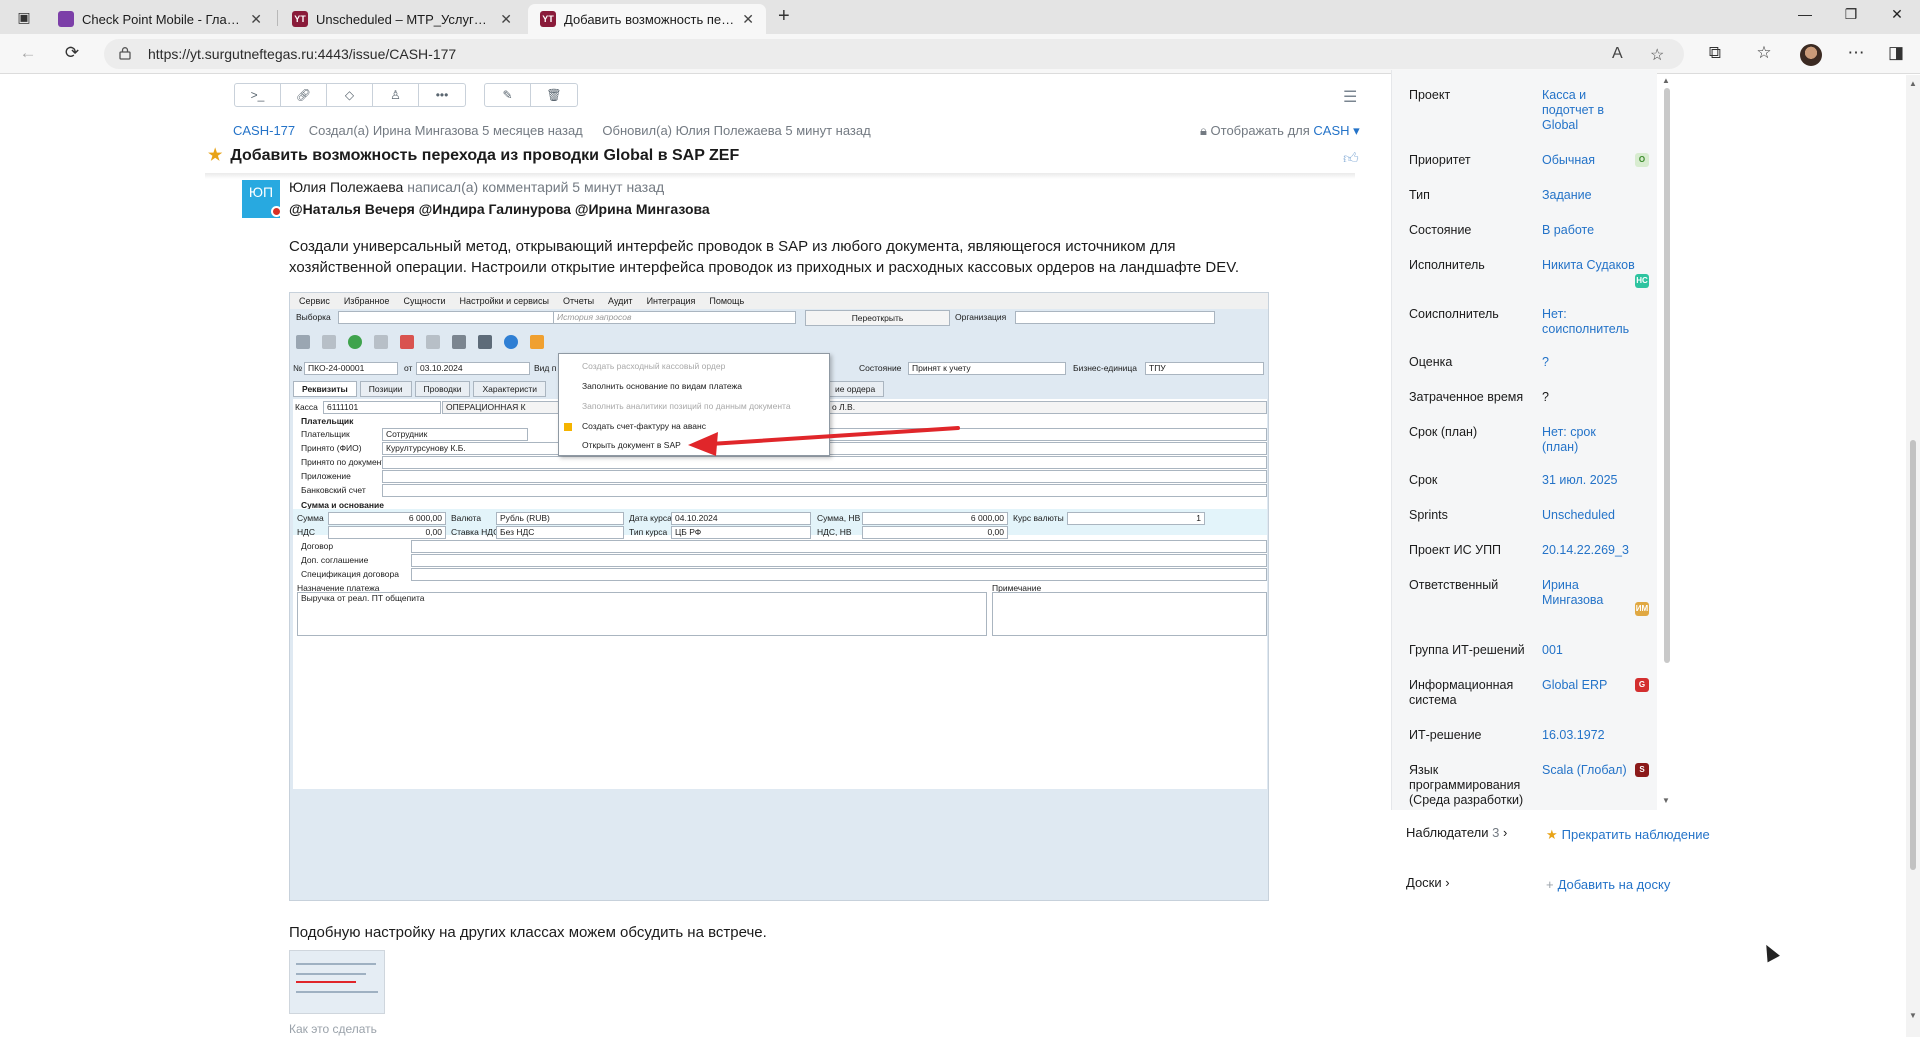 The image size is (1920, 1037). Describe the element at coordinates (1642, 281) in the screenshot. I see `assignee-avatar-badge: НС` at that location.